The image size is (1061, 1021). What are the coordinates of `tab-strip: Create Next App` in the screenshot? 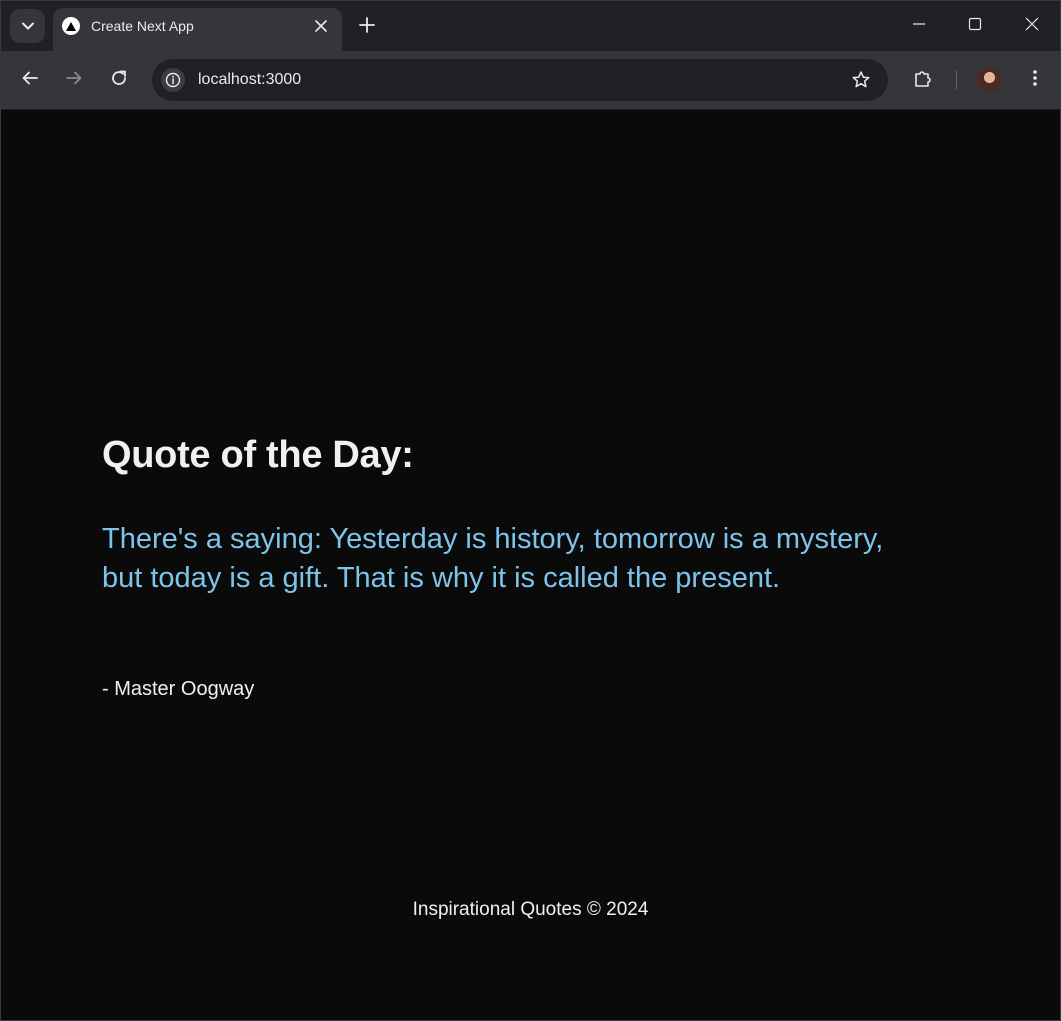 It's located at (530, 26).